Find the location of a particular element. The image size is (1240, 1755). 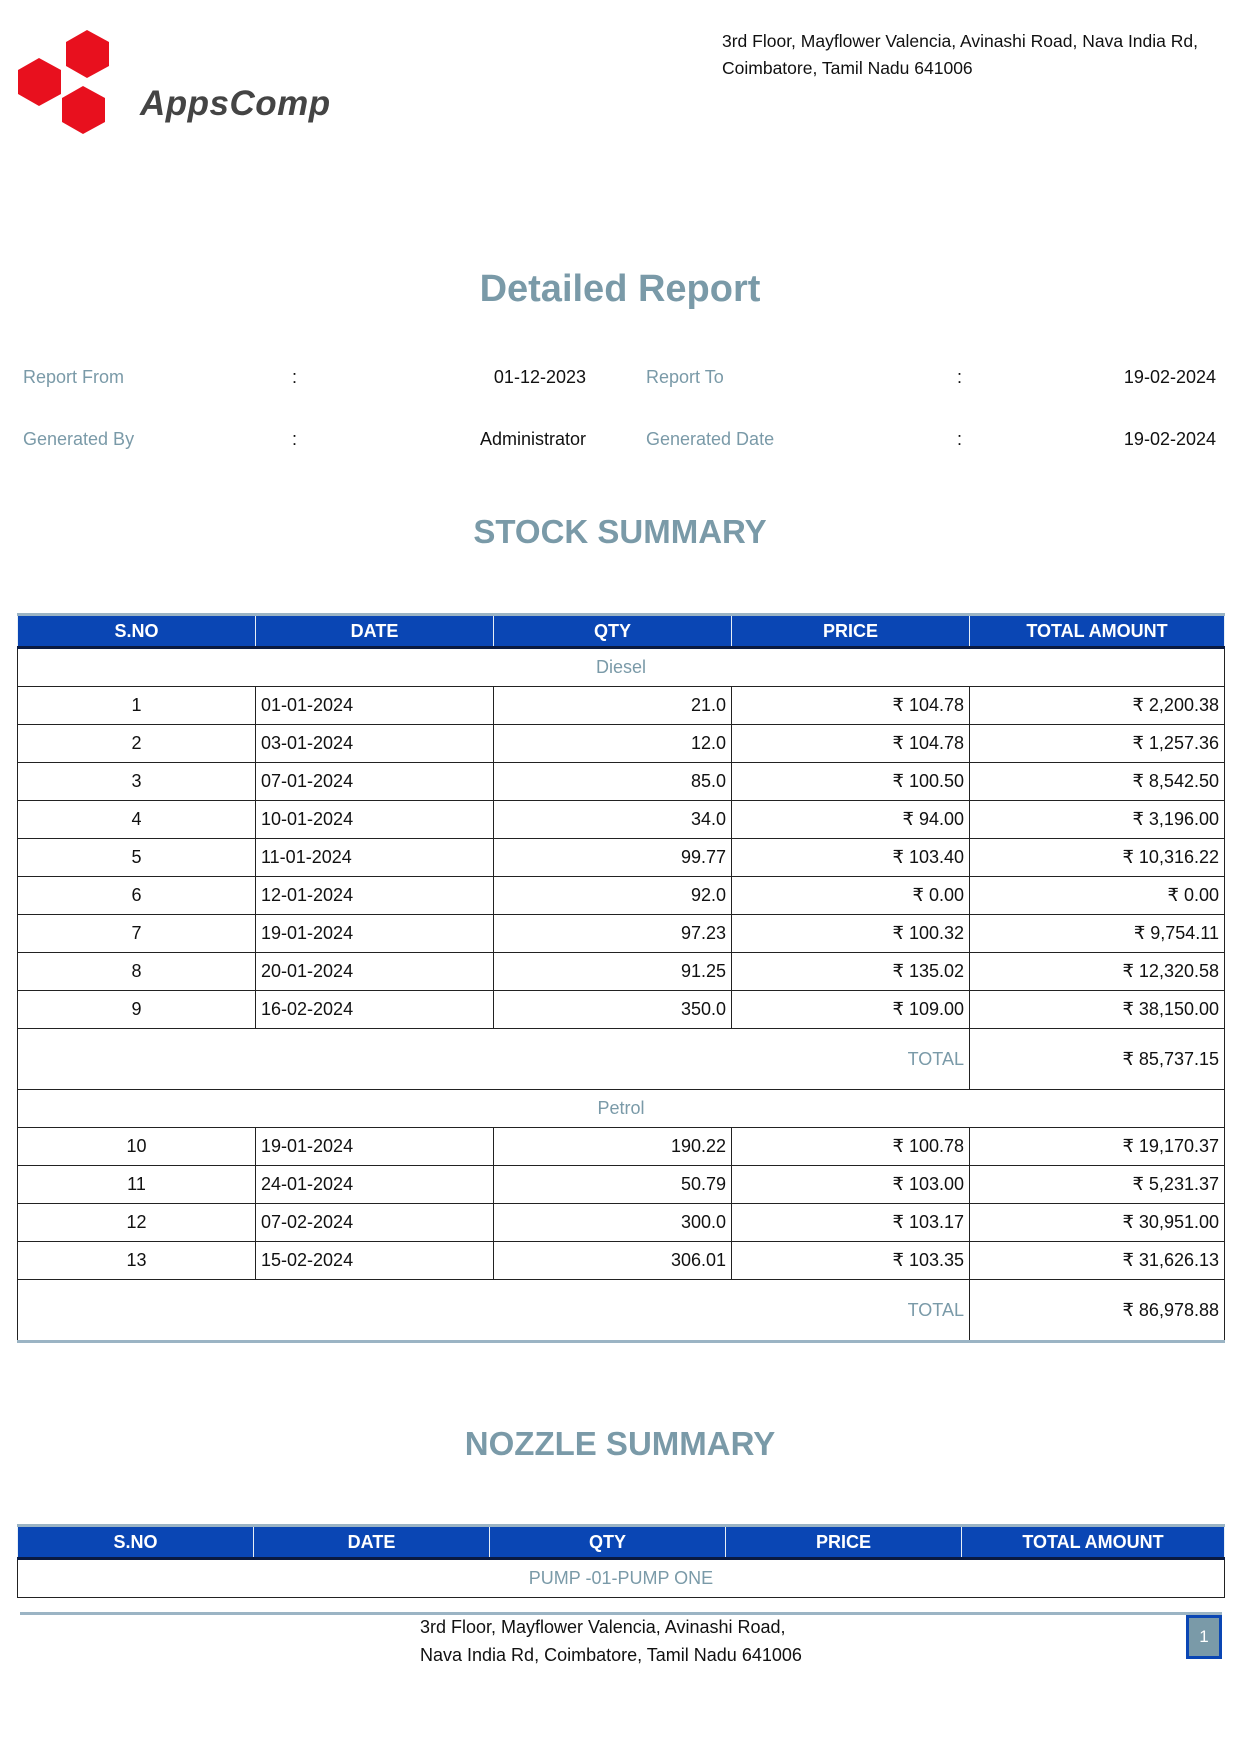

nozzle-summary-title: NOZZLE SUMMARY is located at coordinates (620, 1443).